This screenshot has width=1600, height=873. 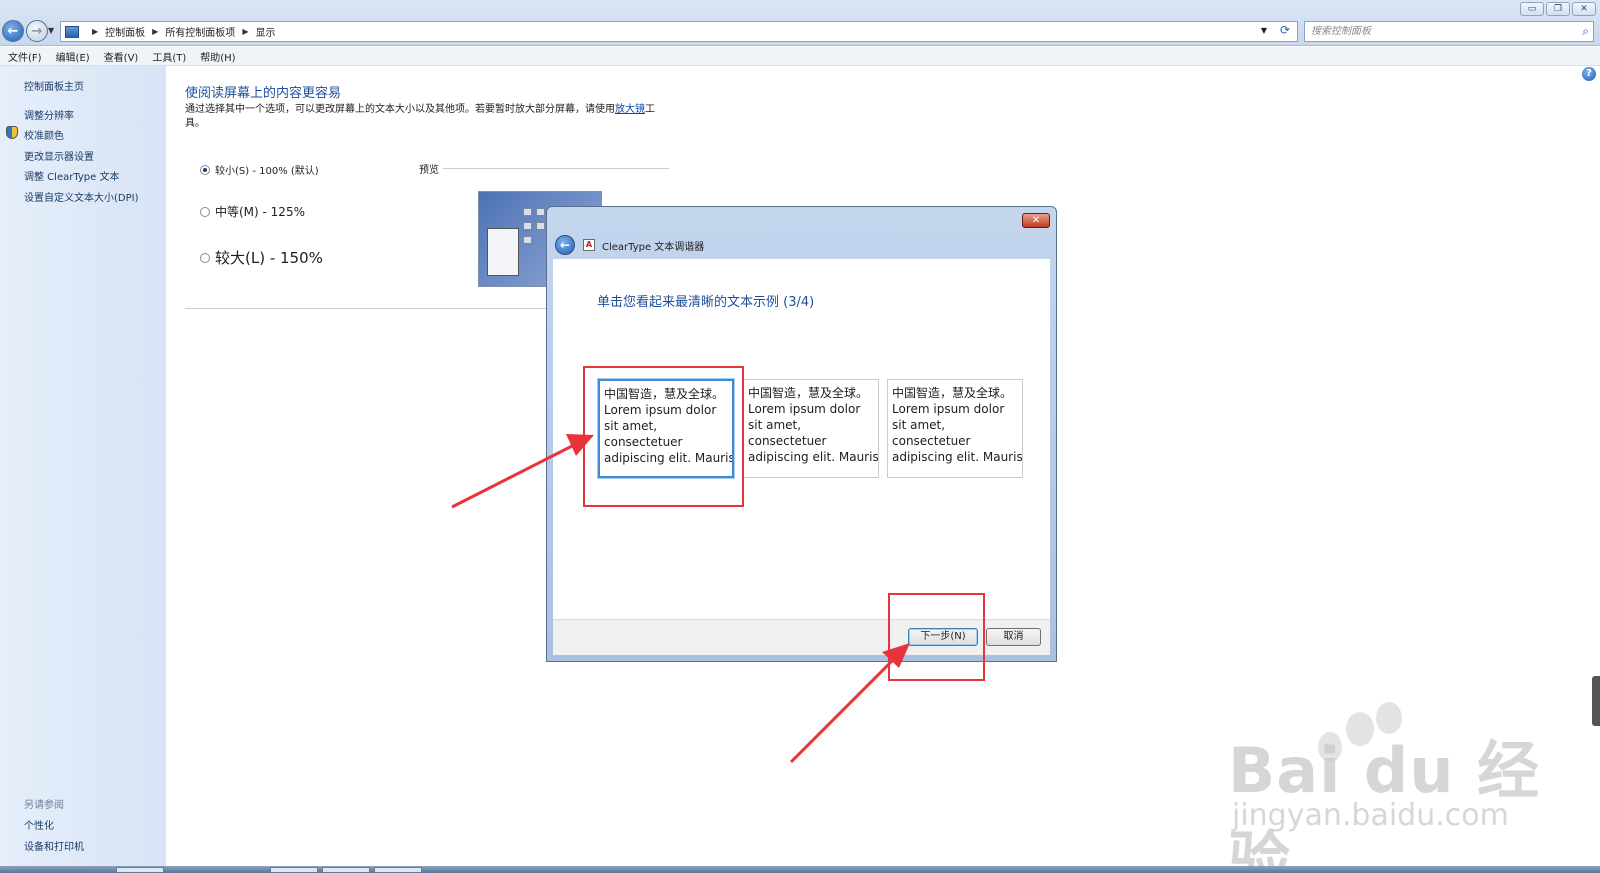 I want to click on dialog-title: ClearType 文本调谐器, so click(x=653, y=247).